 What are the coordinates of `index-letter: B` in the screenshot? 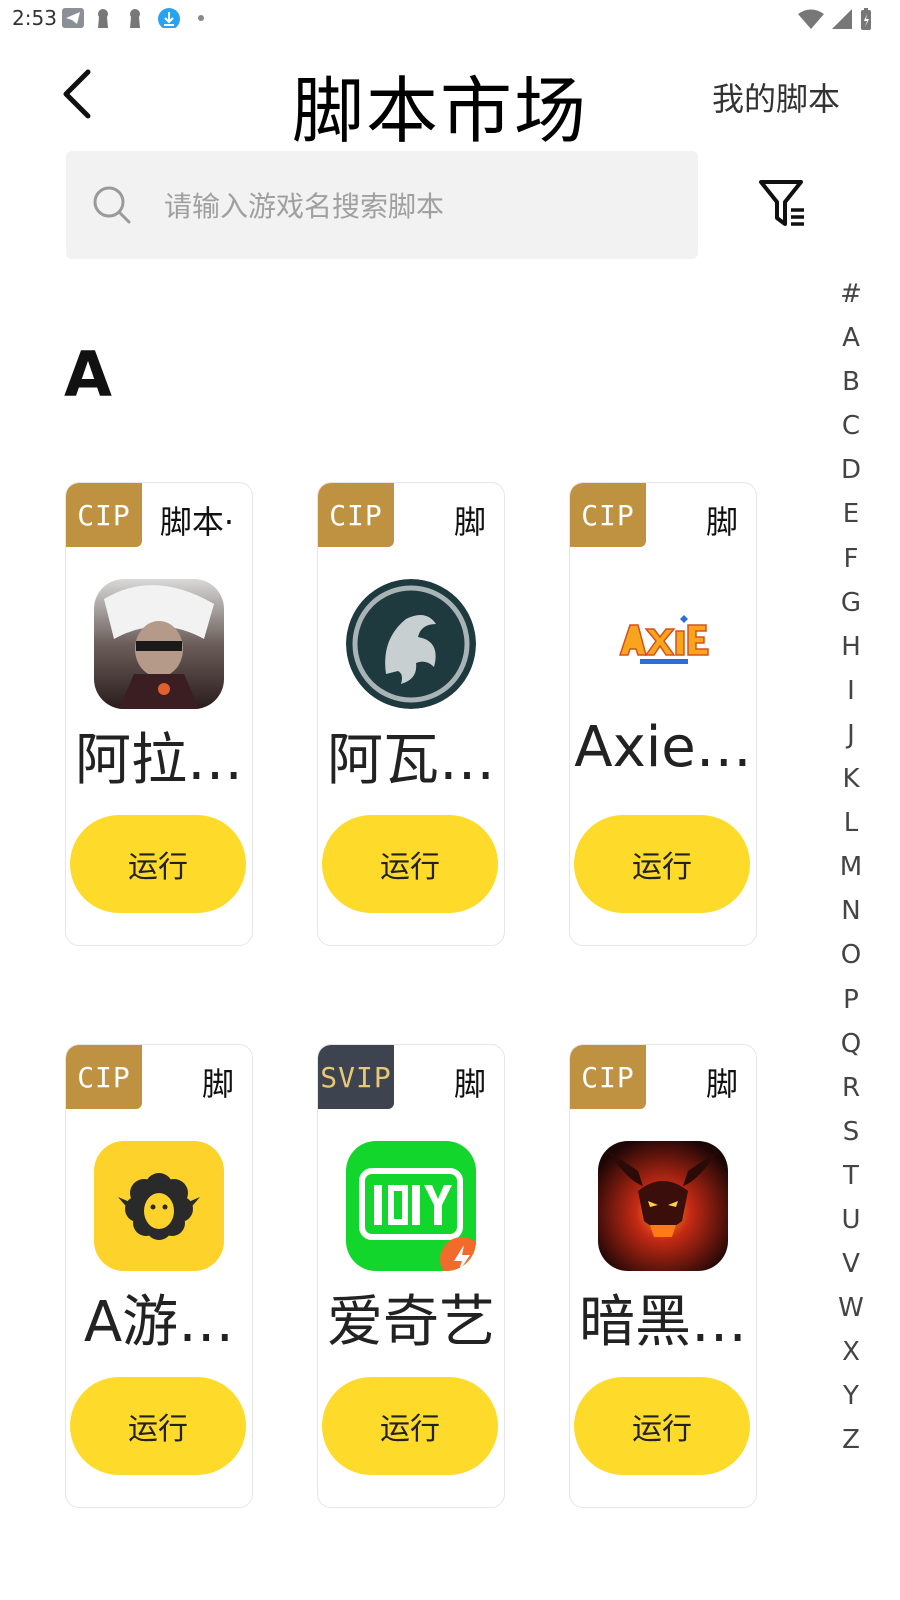 It's located at (851, 382).